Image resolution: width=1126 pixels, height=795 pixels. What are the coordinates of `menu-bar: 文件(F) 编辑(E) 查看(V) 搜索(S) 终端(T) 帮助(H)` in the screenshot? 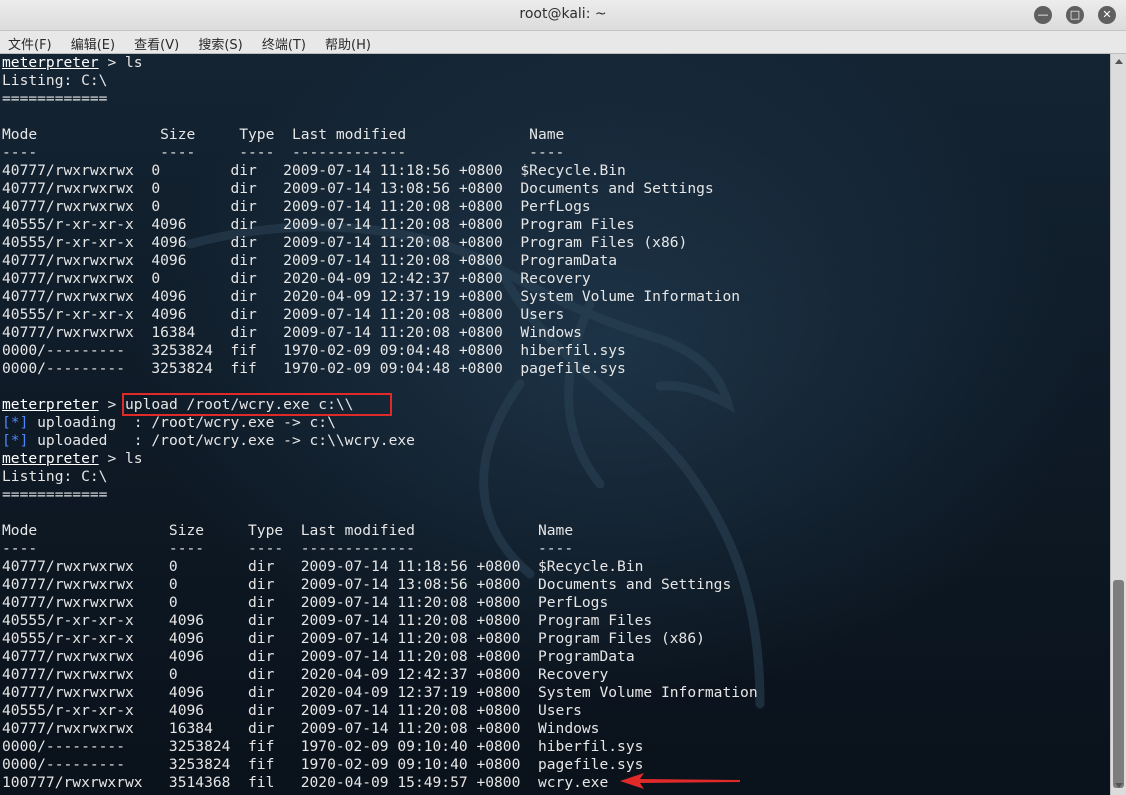 It's located at (563, 42).